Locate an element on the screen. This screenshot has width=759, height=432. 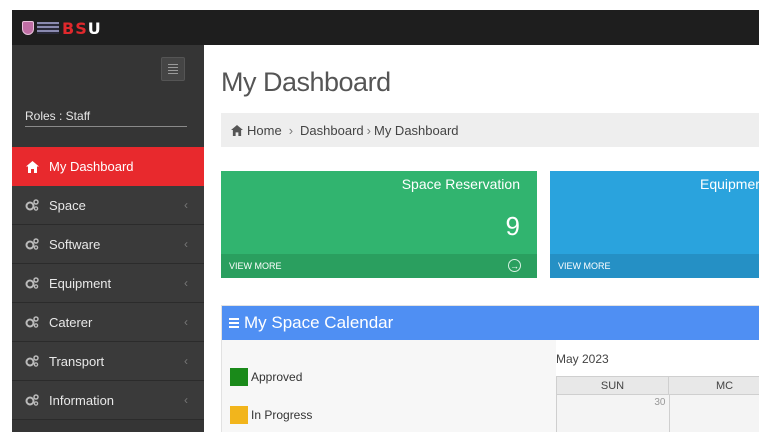
sidebar-item-label: Software is located at coordinates (75, 244).